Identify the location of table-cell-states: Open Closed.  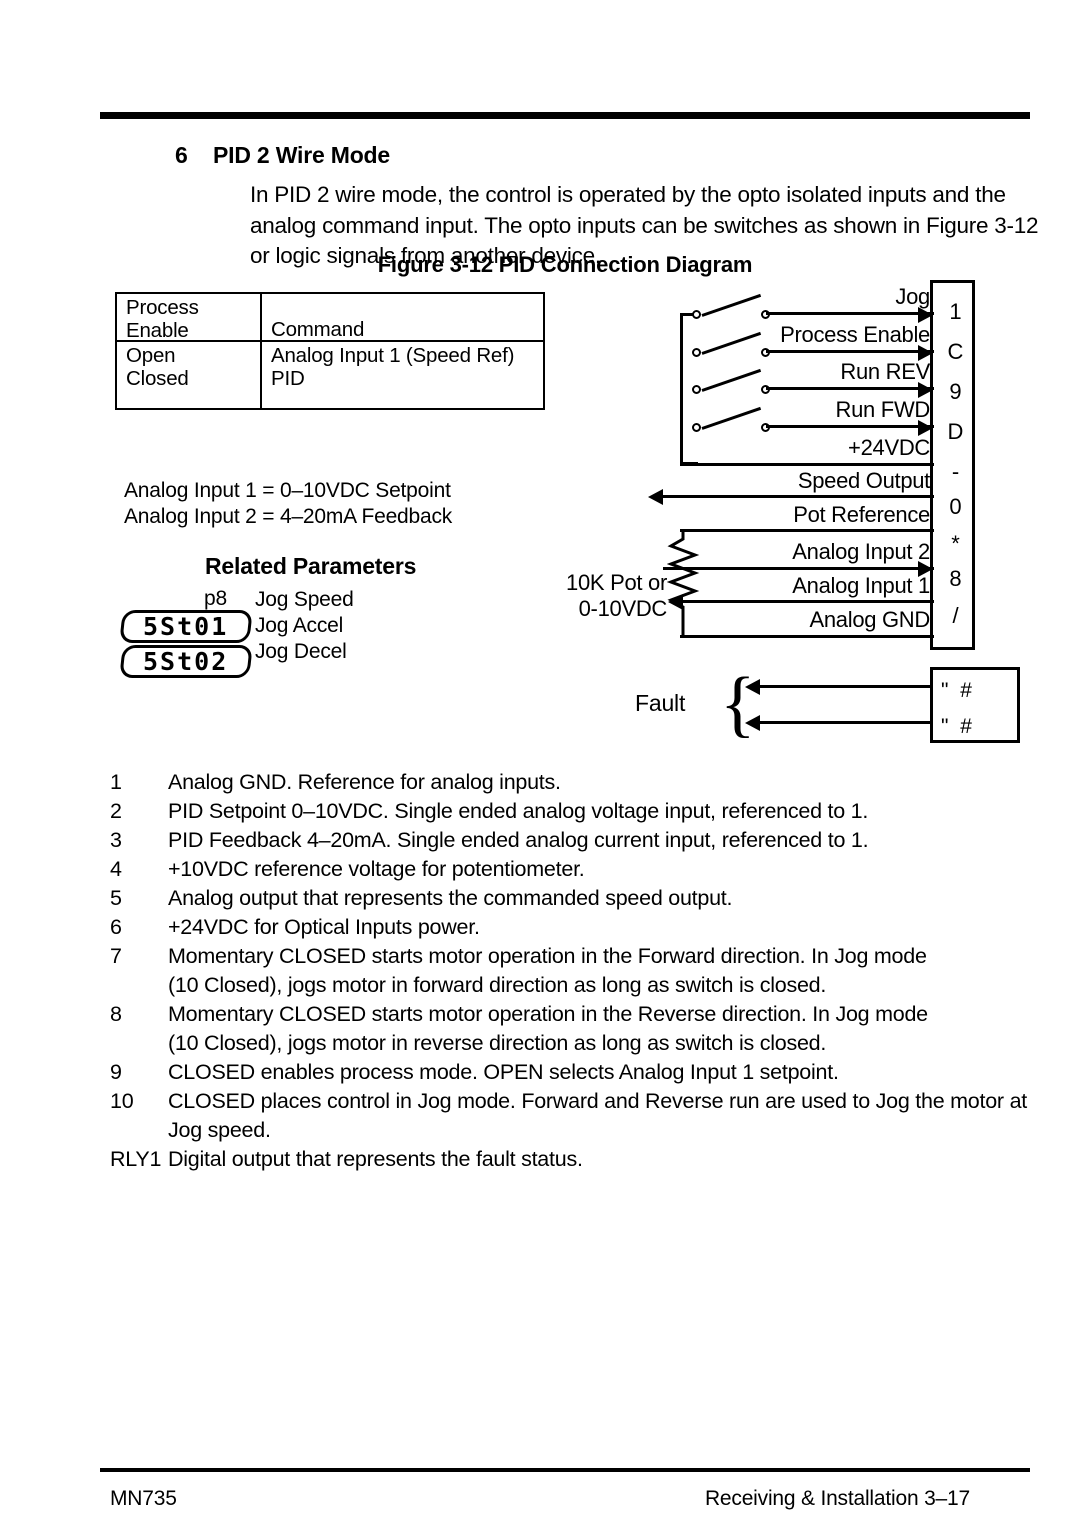
(189, 375).